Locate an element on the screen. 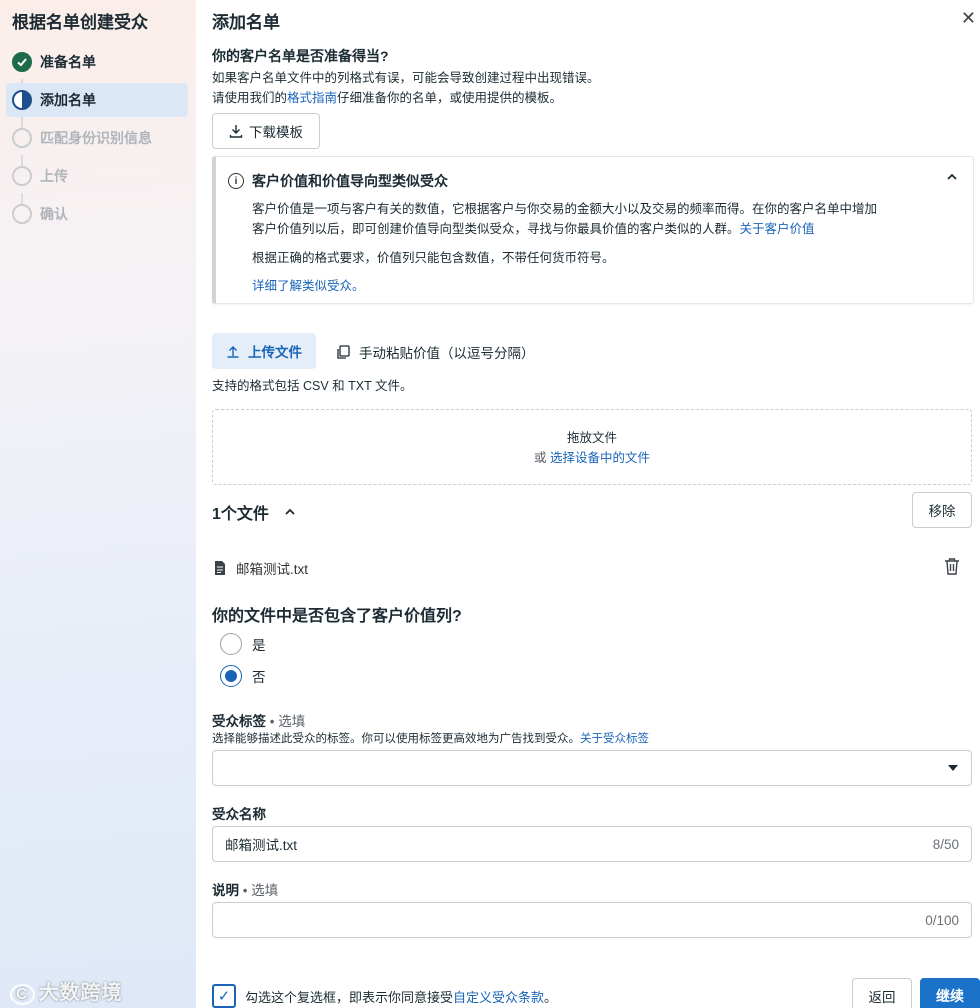 This screenshot has width=980, height=1008. trash-icon is located at coordinates (952, 567).